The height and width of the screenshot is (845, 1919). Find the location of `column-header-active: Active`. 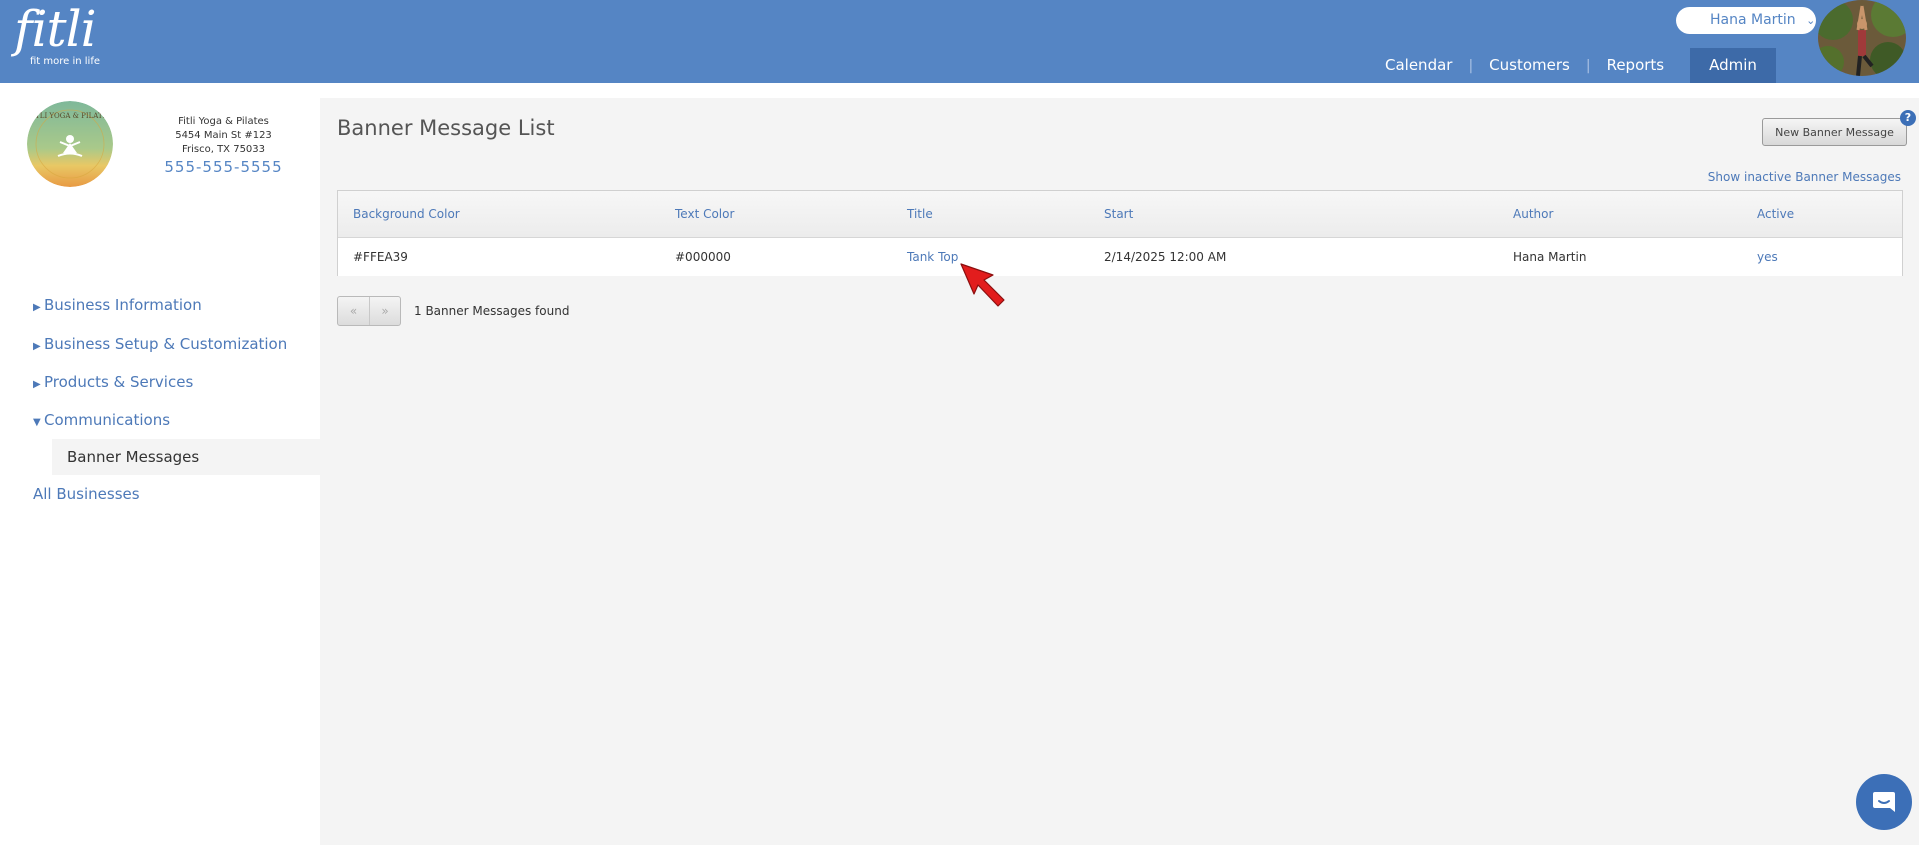

column-header-active: Active is located at coordinates (1775, 214).